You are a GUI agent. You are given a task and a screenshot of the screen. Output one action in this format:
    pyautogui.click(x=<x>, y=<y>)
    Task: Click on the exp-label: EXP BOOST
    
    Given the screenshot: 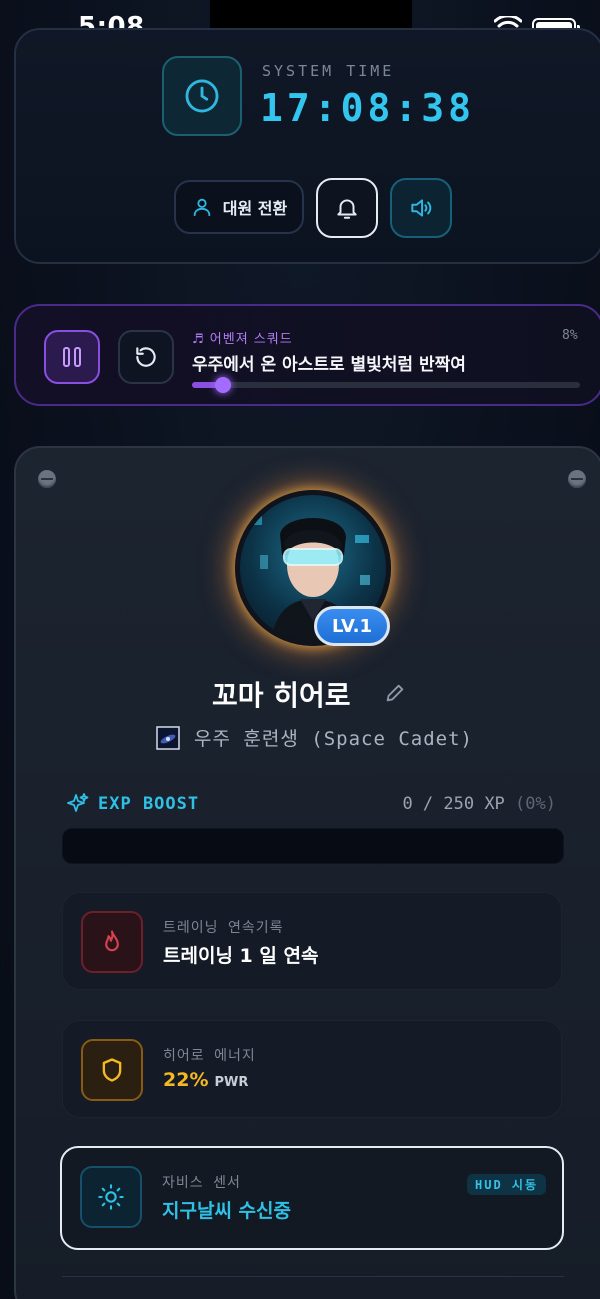 What is the action you would take?
    pyautogui.click(x=149, y=804)
    